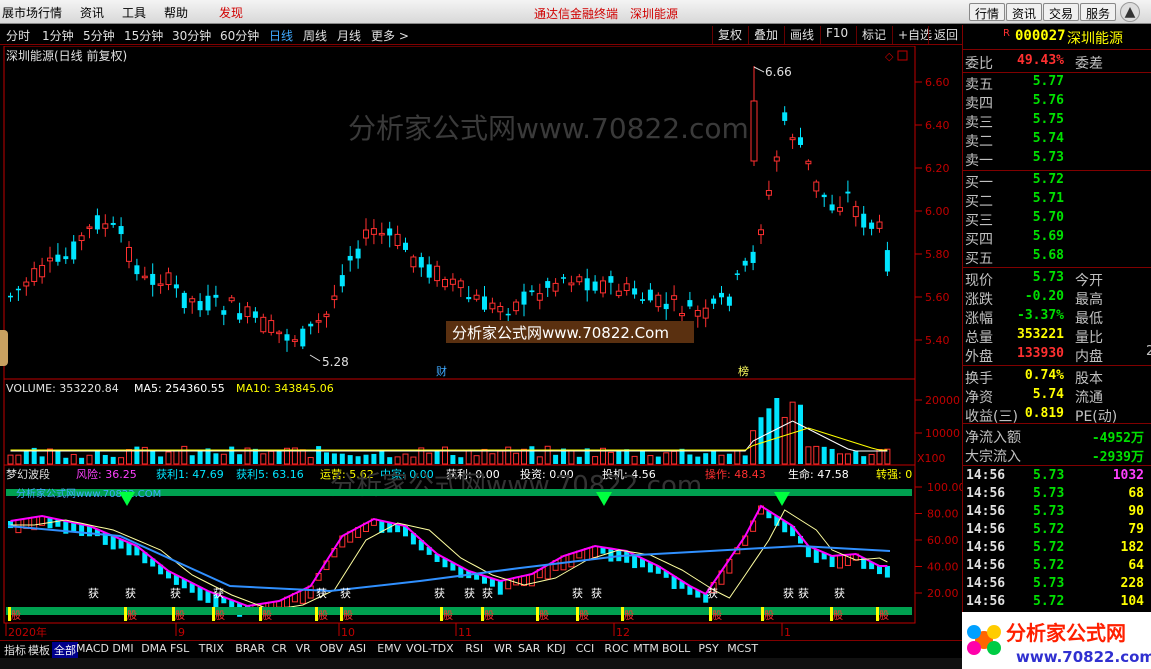 The width and height of the screenshot is (1151, 669). What do you see at coordinates (616, 648) in the screenshot?
I see `tab-20: ROC` at bounding box center [616, 648].